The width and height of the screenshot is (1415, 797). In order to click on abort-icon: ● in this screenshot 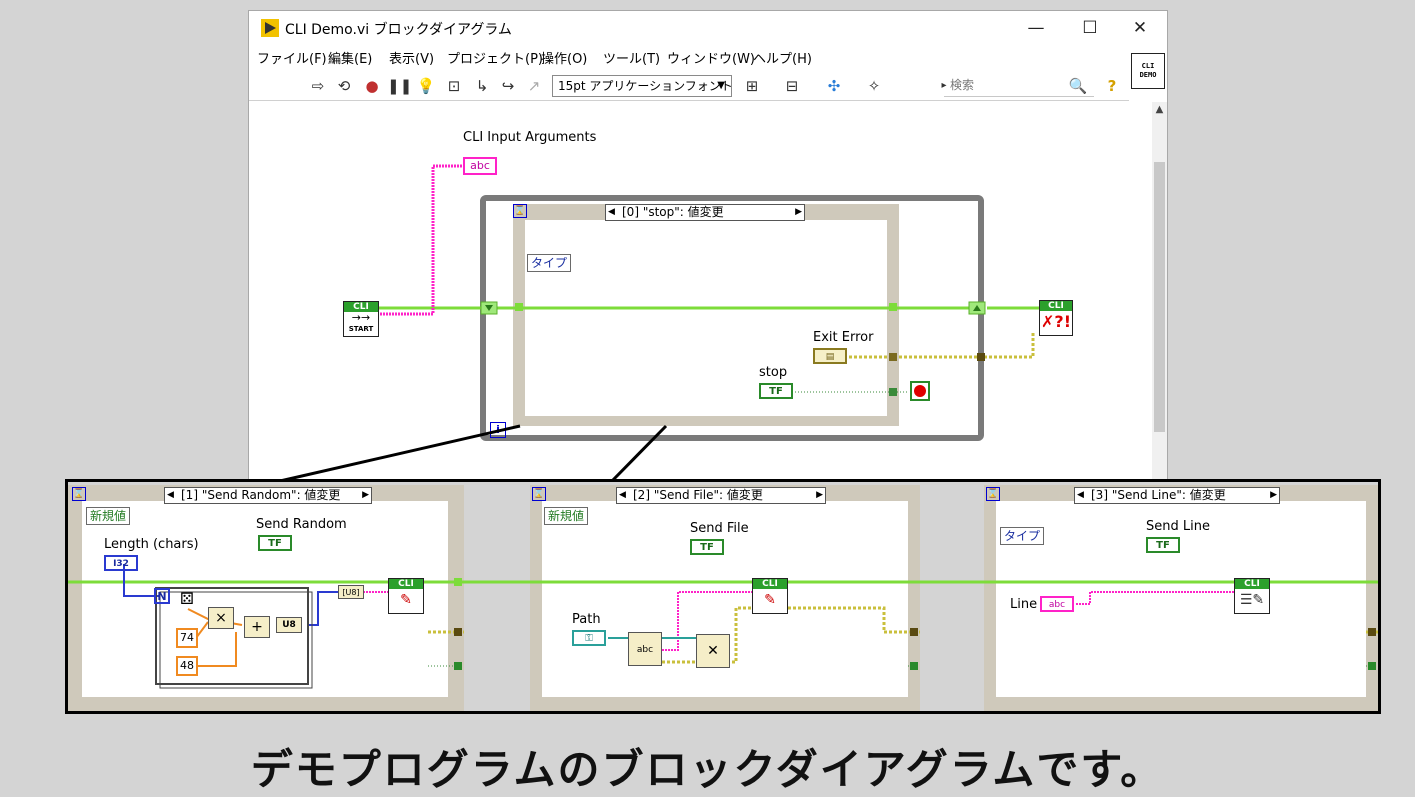, I will do `click(372, 86)`.